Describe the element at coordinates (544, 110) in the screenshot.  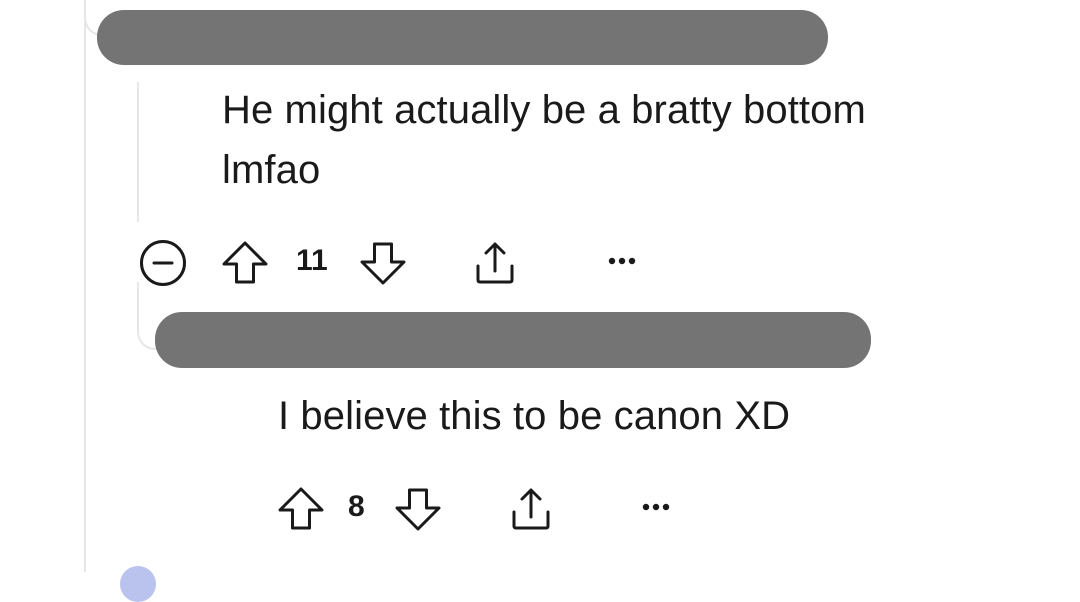
I see `comment-text-line: He might actually be a bratty bottom` at that location.